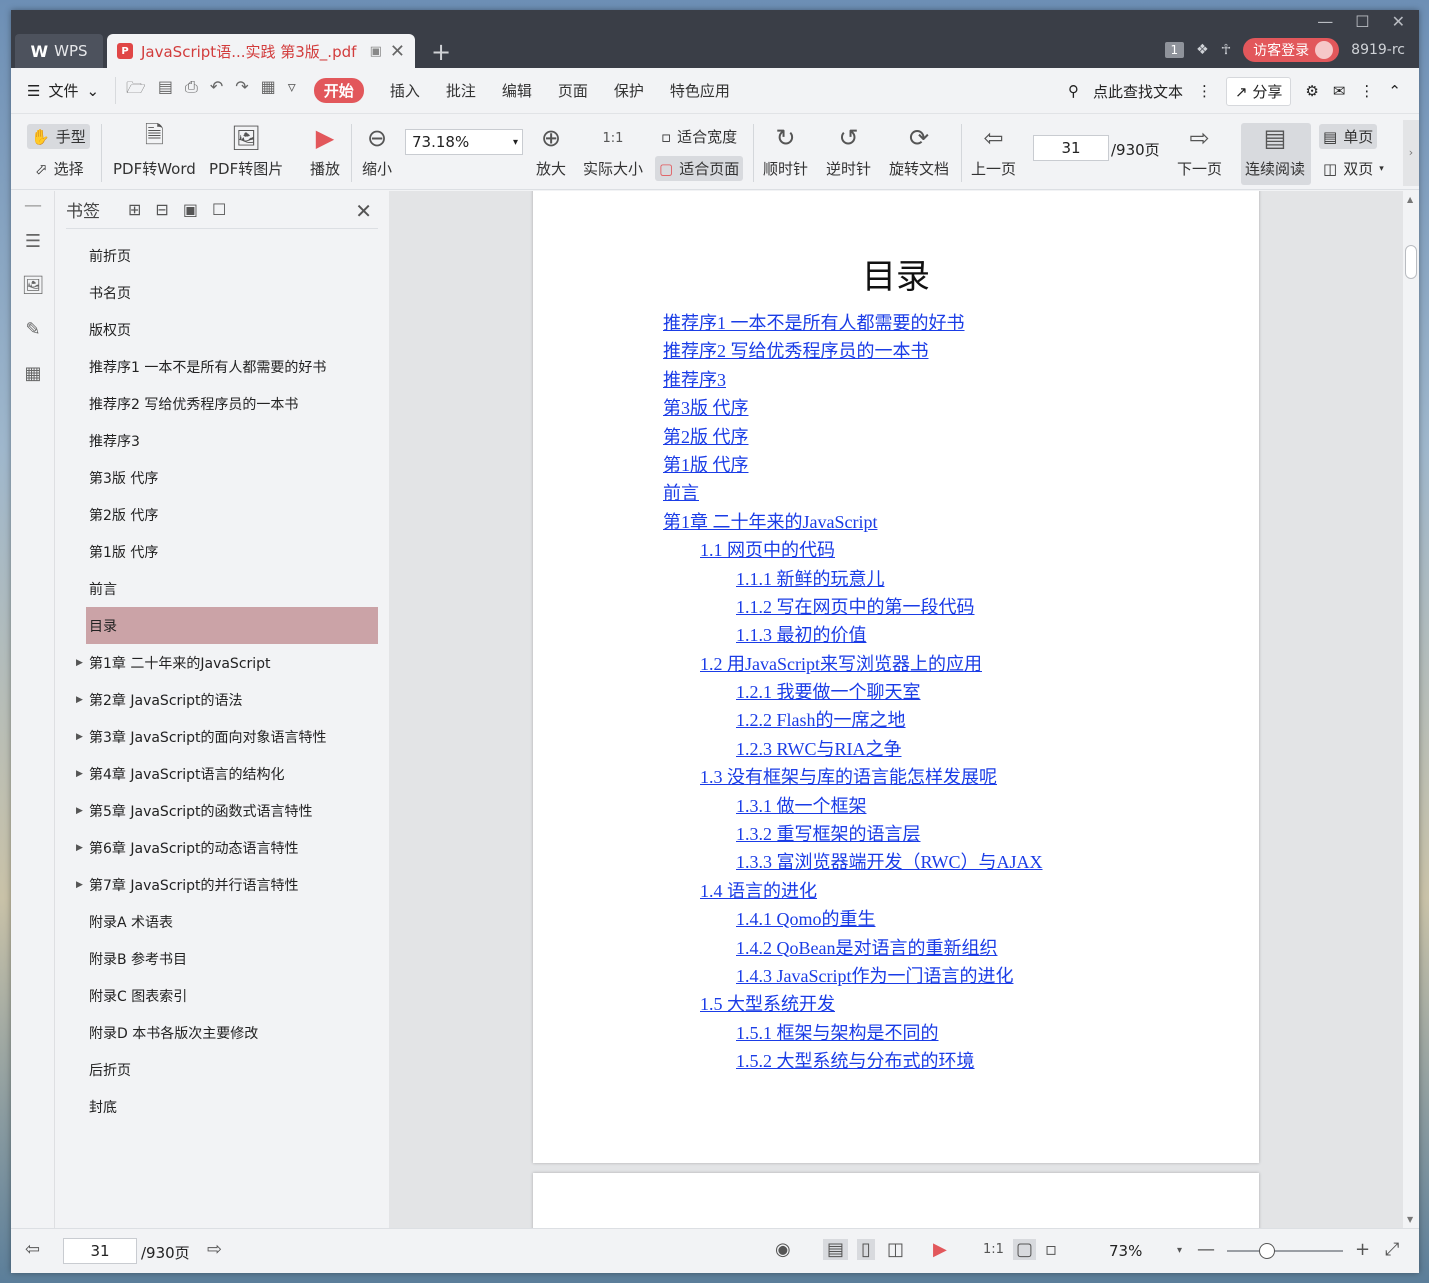  Describe the element at coordinates (853, 862) in the screenshot. I see `toc-link: 1.3.3 富浏览器端开发（RWC）与AJAX` at that location.